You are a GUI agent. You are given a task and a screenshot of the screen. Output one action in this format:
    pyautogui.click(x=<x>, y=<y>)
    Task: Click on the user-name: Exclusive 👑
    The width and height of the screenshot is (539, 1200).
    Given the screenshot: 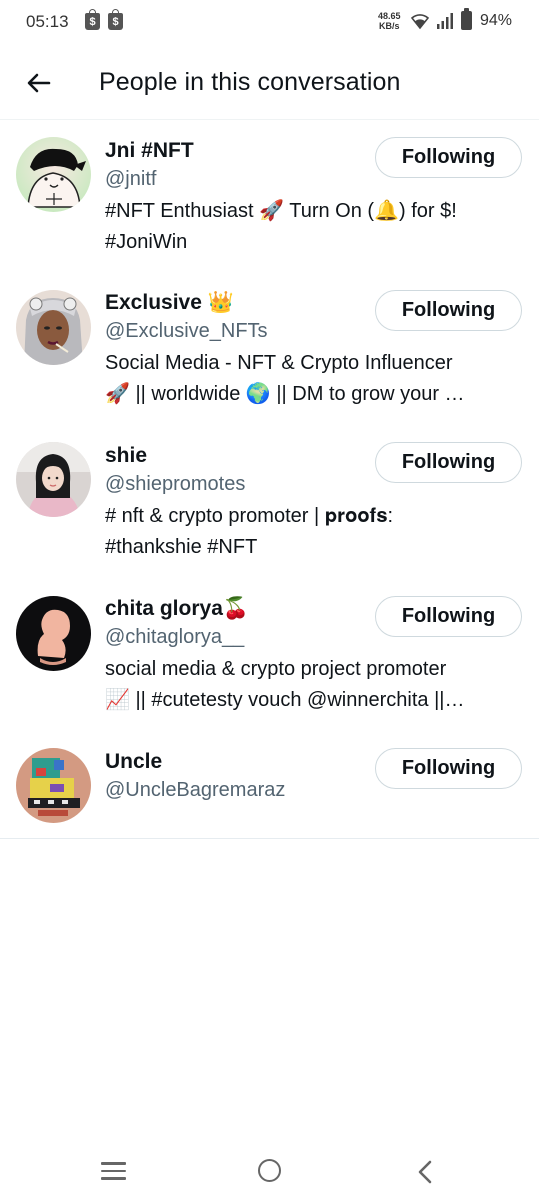 What is the action you would take?
    pyautogui.click(x=169, y=302)
    